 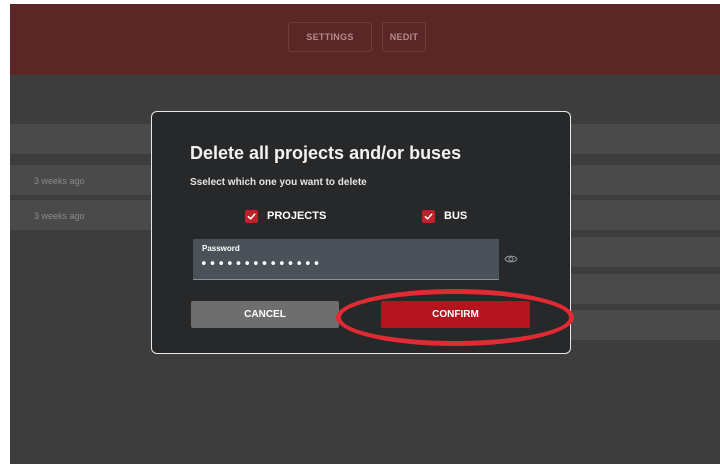 I want to click on dialog-title: Delete all projects and/or buses, so click(x=326, y=153).